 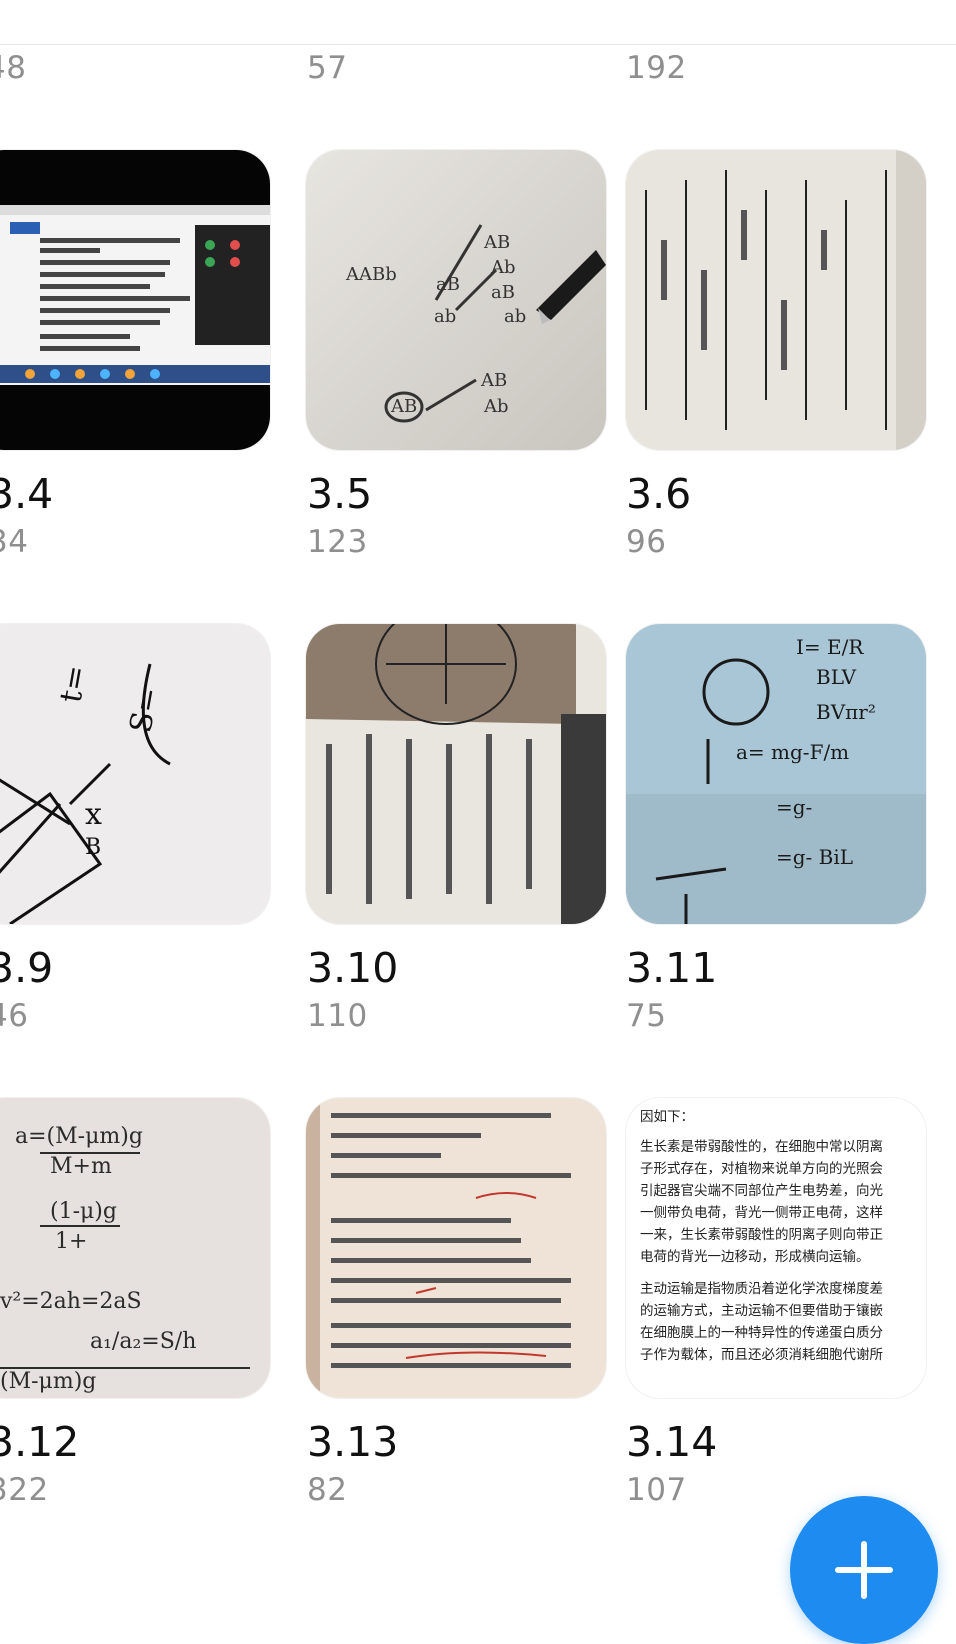 What do you see at coordinates (667, 1117) in the screenshot?
I see `doc-heading: 因如下：` at bounding box center [667, 1117].